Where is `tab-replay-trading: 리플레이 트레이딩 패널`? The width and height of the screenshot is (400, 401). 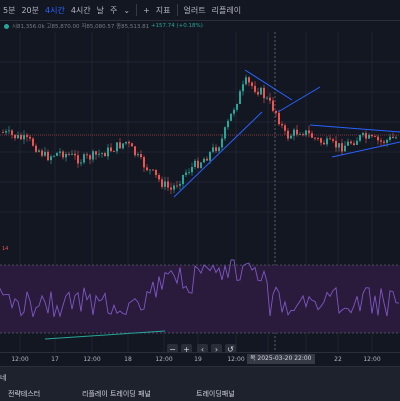 tab-replay-trading: 리플레이 트레이딩 패널 is located at coordinates (116, 394).